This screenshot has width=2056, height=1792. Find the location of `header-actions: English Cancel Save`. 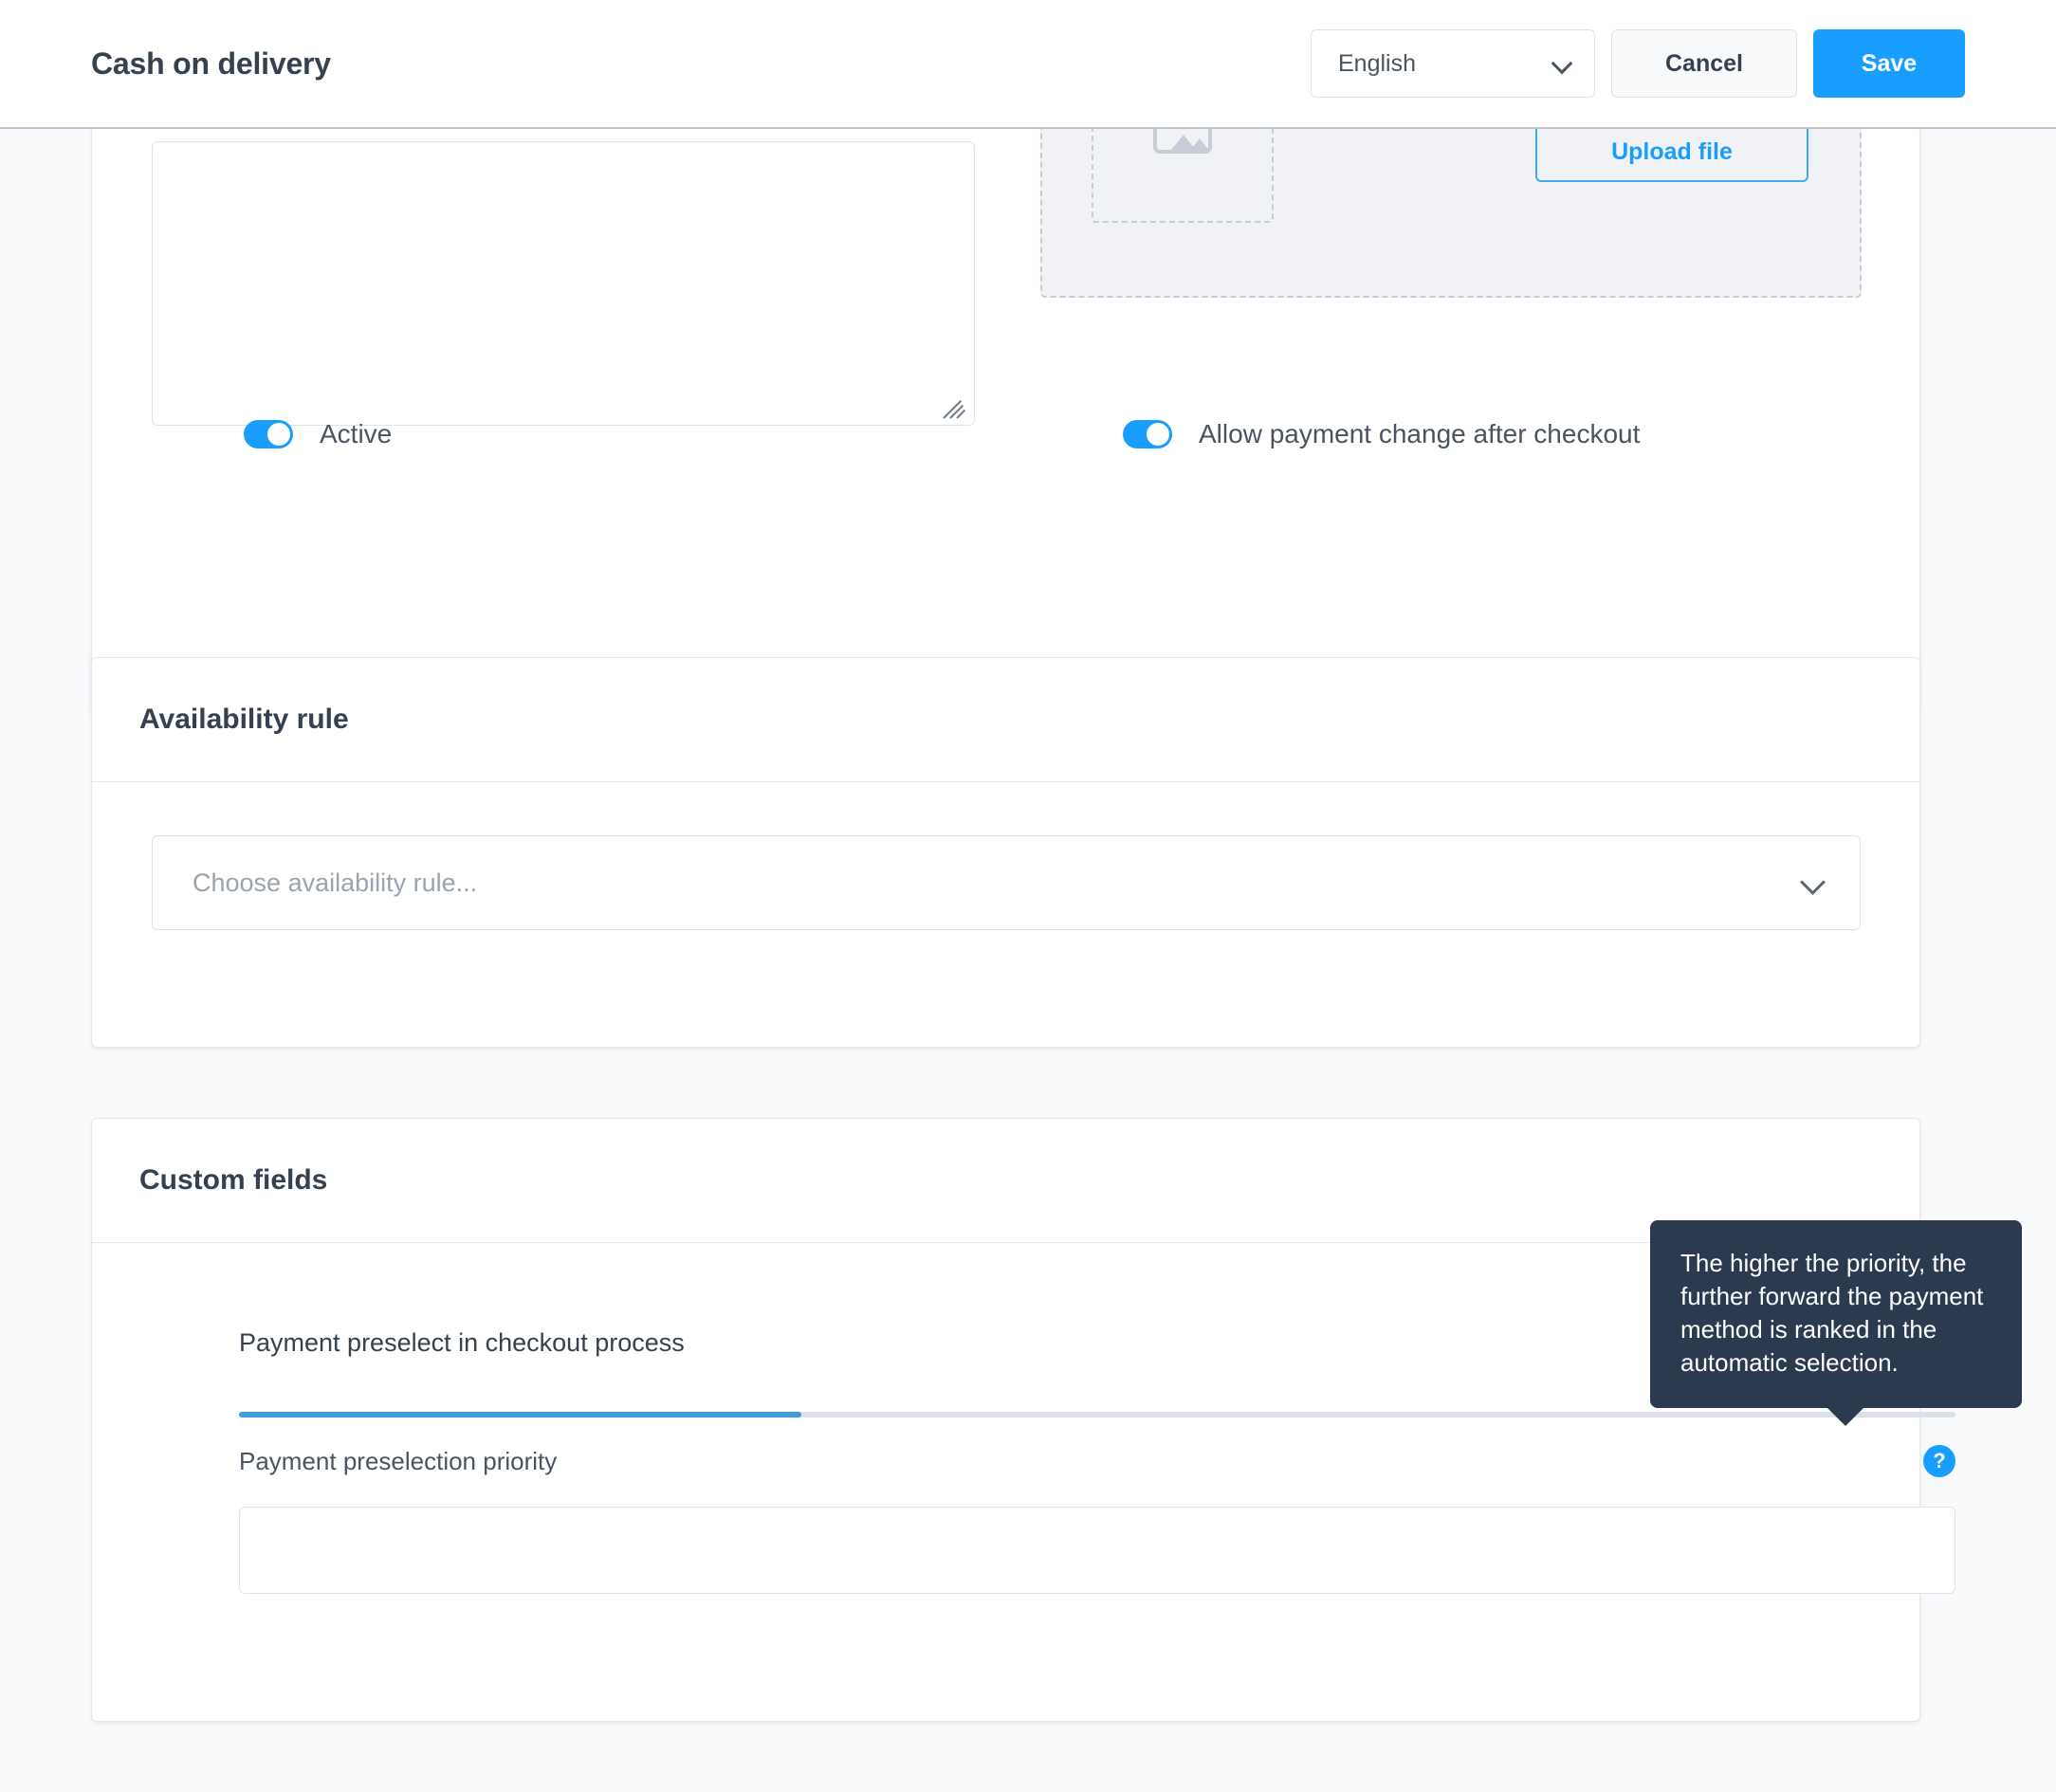

header-actions: English Cancel Save is located at coordinates (1638, 63).